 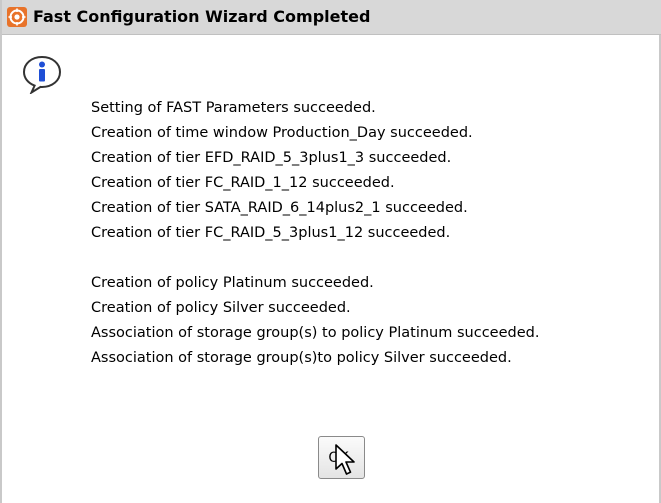 I want to click on blank-line, so click(x=315, y=258).